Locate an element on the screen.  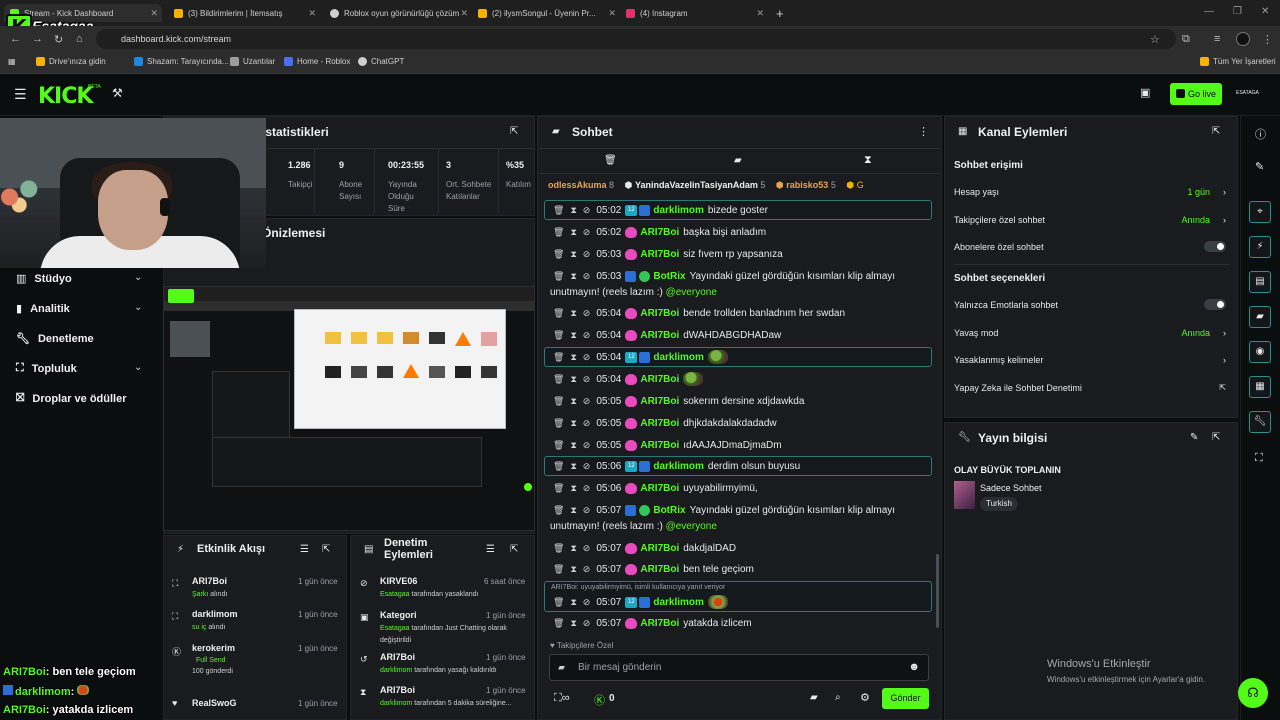
bookmark-roblox: Home - Roblox is located at coordinates (317, 61).